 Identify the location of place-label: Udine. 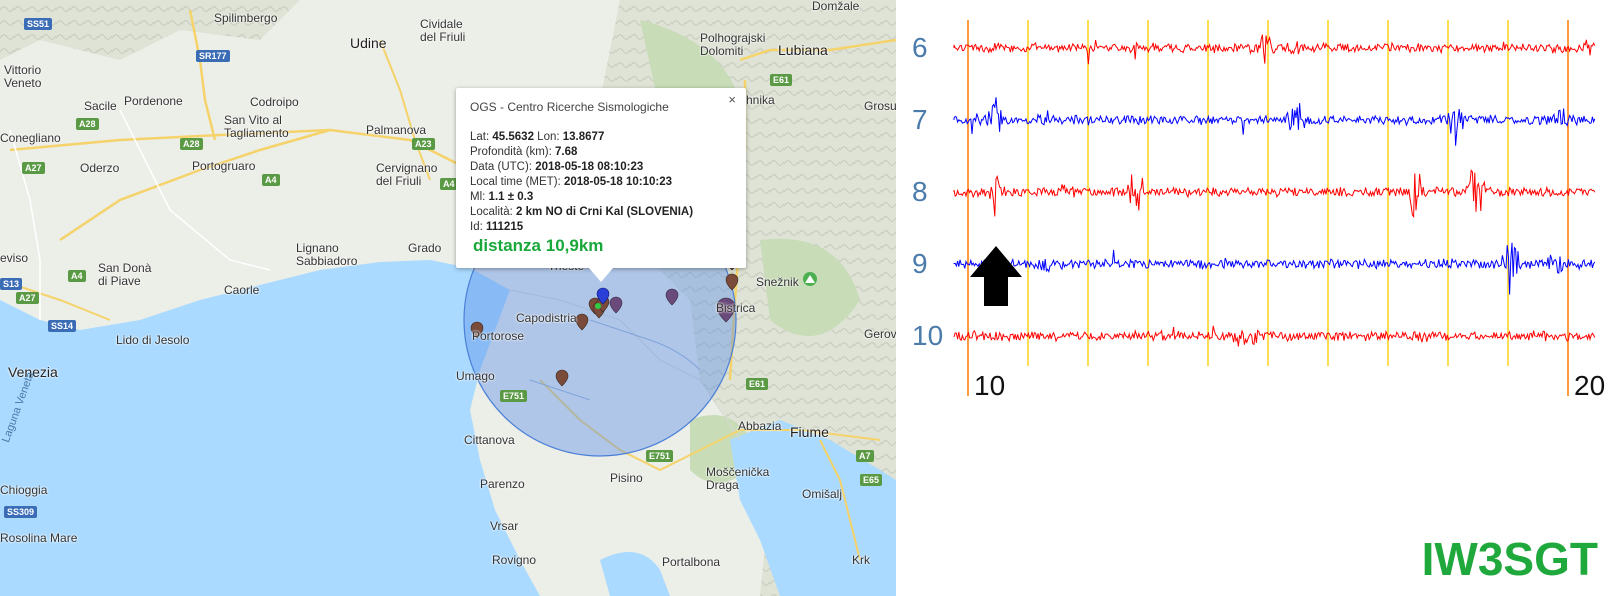
(368, 43).